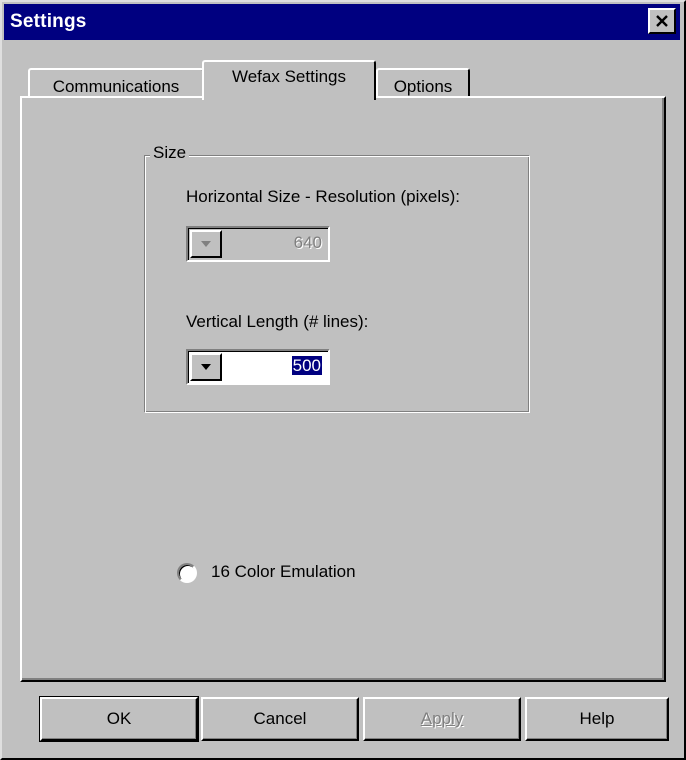 This screenshot has height=760, width=686. I want to click on title-bar: Settings, so click(342, 22).